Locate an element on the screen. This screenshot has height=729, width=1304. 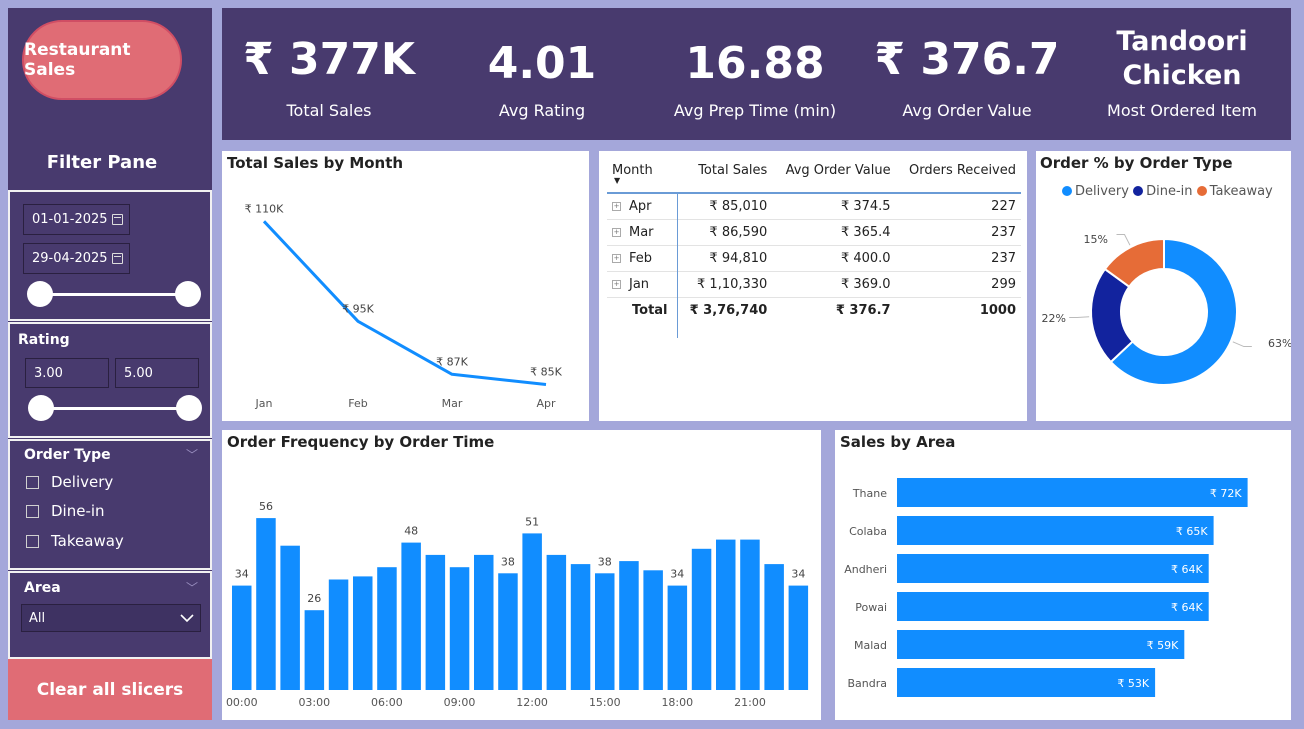
data-label: 34 is located at coordinates (242, 574).